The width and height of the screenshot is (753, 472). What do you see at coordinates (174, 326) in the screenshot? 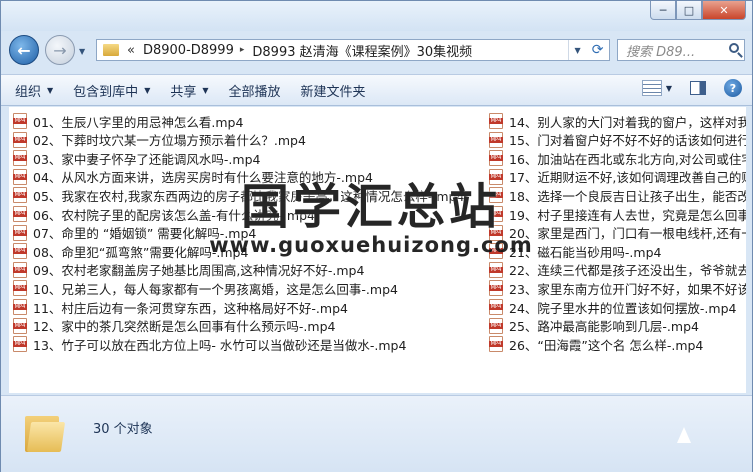
I see `file-item: 12、家中的茶几突然断是怎么回事有什么预示吗-.mp4` at bounding box center [174, 326].